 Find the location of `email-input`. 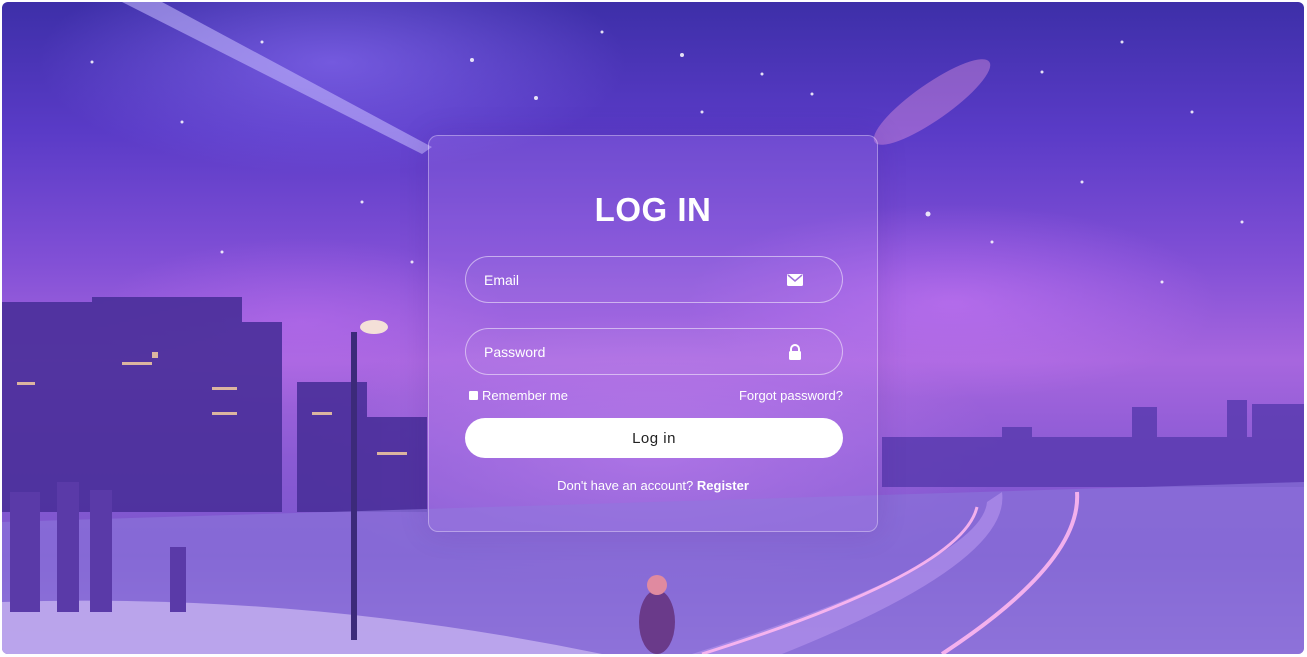

email-input is located at coordinates (630, 279).